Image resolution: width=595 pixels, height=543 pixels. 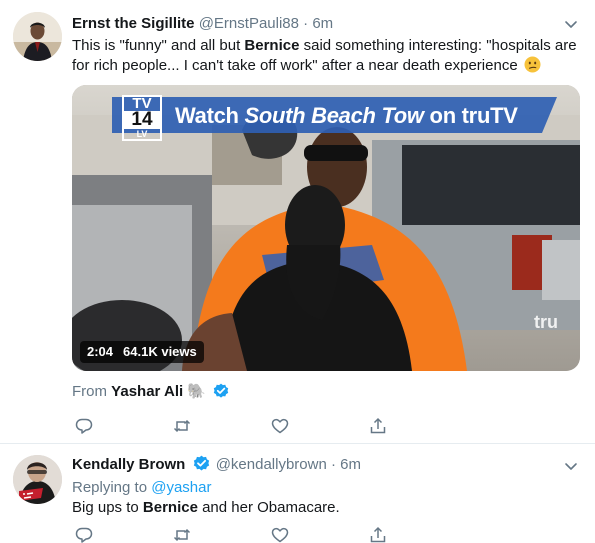 I want to click on from-label: From, so click(x=89, y=391).